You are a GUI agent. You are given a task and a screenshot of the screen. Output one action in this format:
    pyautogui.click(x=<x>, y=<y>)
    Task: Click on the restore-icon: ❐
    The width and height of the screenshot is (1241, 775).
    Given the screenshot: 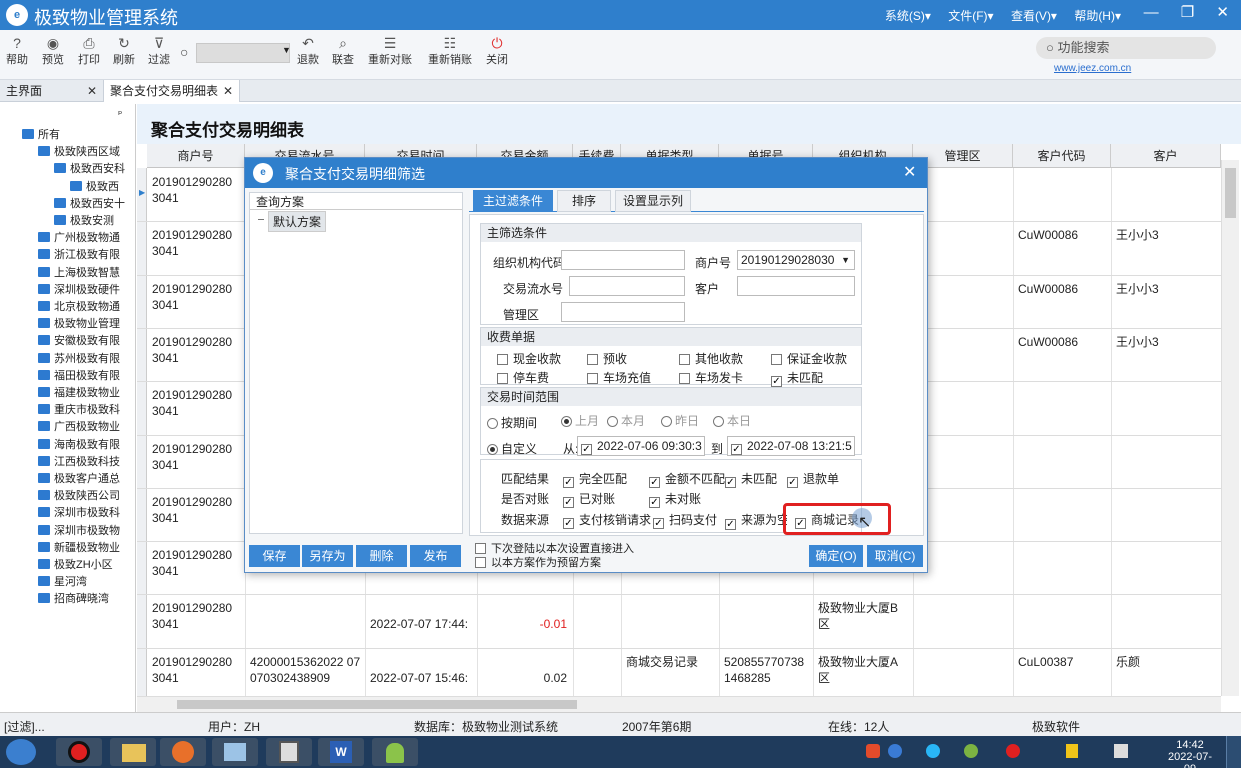 What is the action you would take?
    pyautogui.click(x=1187, y=12)
    